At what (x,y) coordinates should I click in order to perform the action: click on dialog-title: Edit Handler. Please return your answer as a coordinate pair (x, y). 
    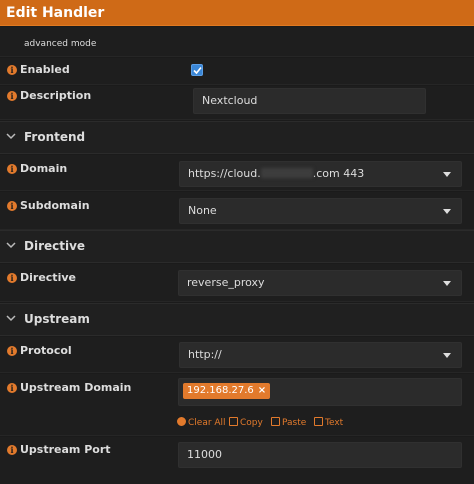
    Looking at the image, I should click on (237, 13).